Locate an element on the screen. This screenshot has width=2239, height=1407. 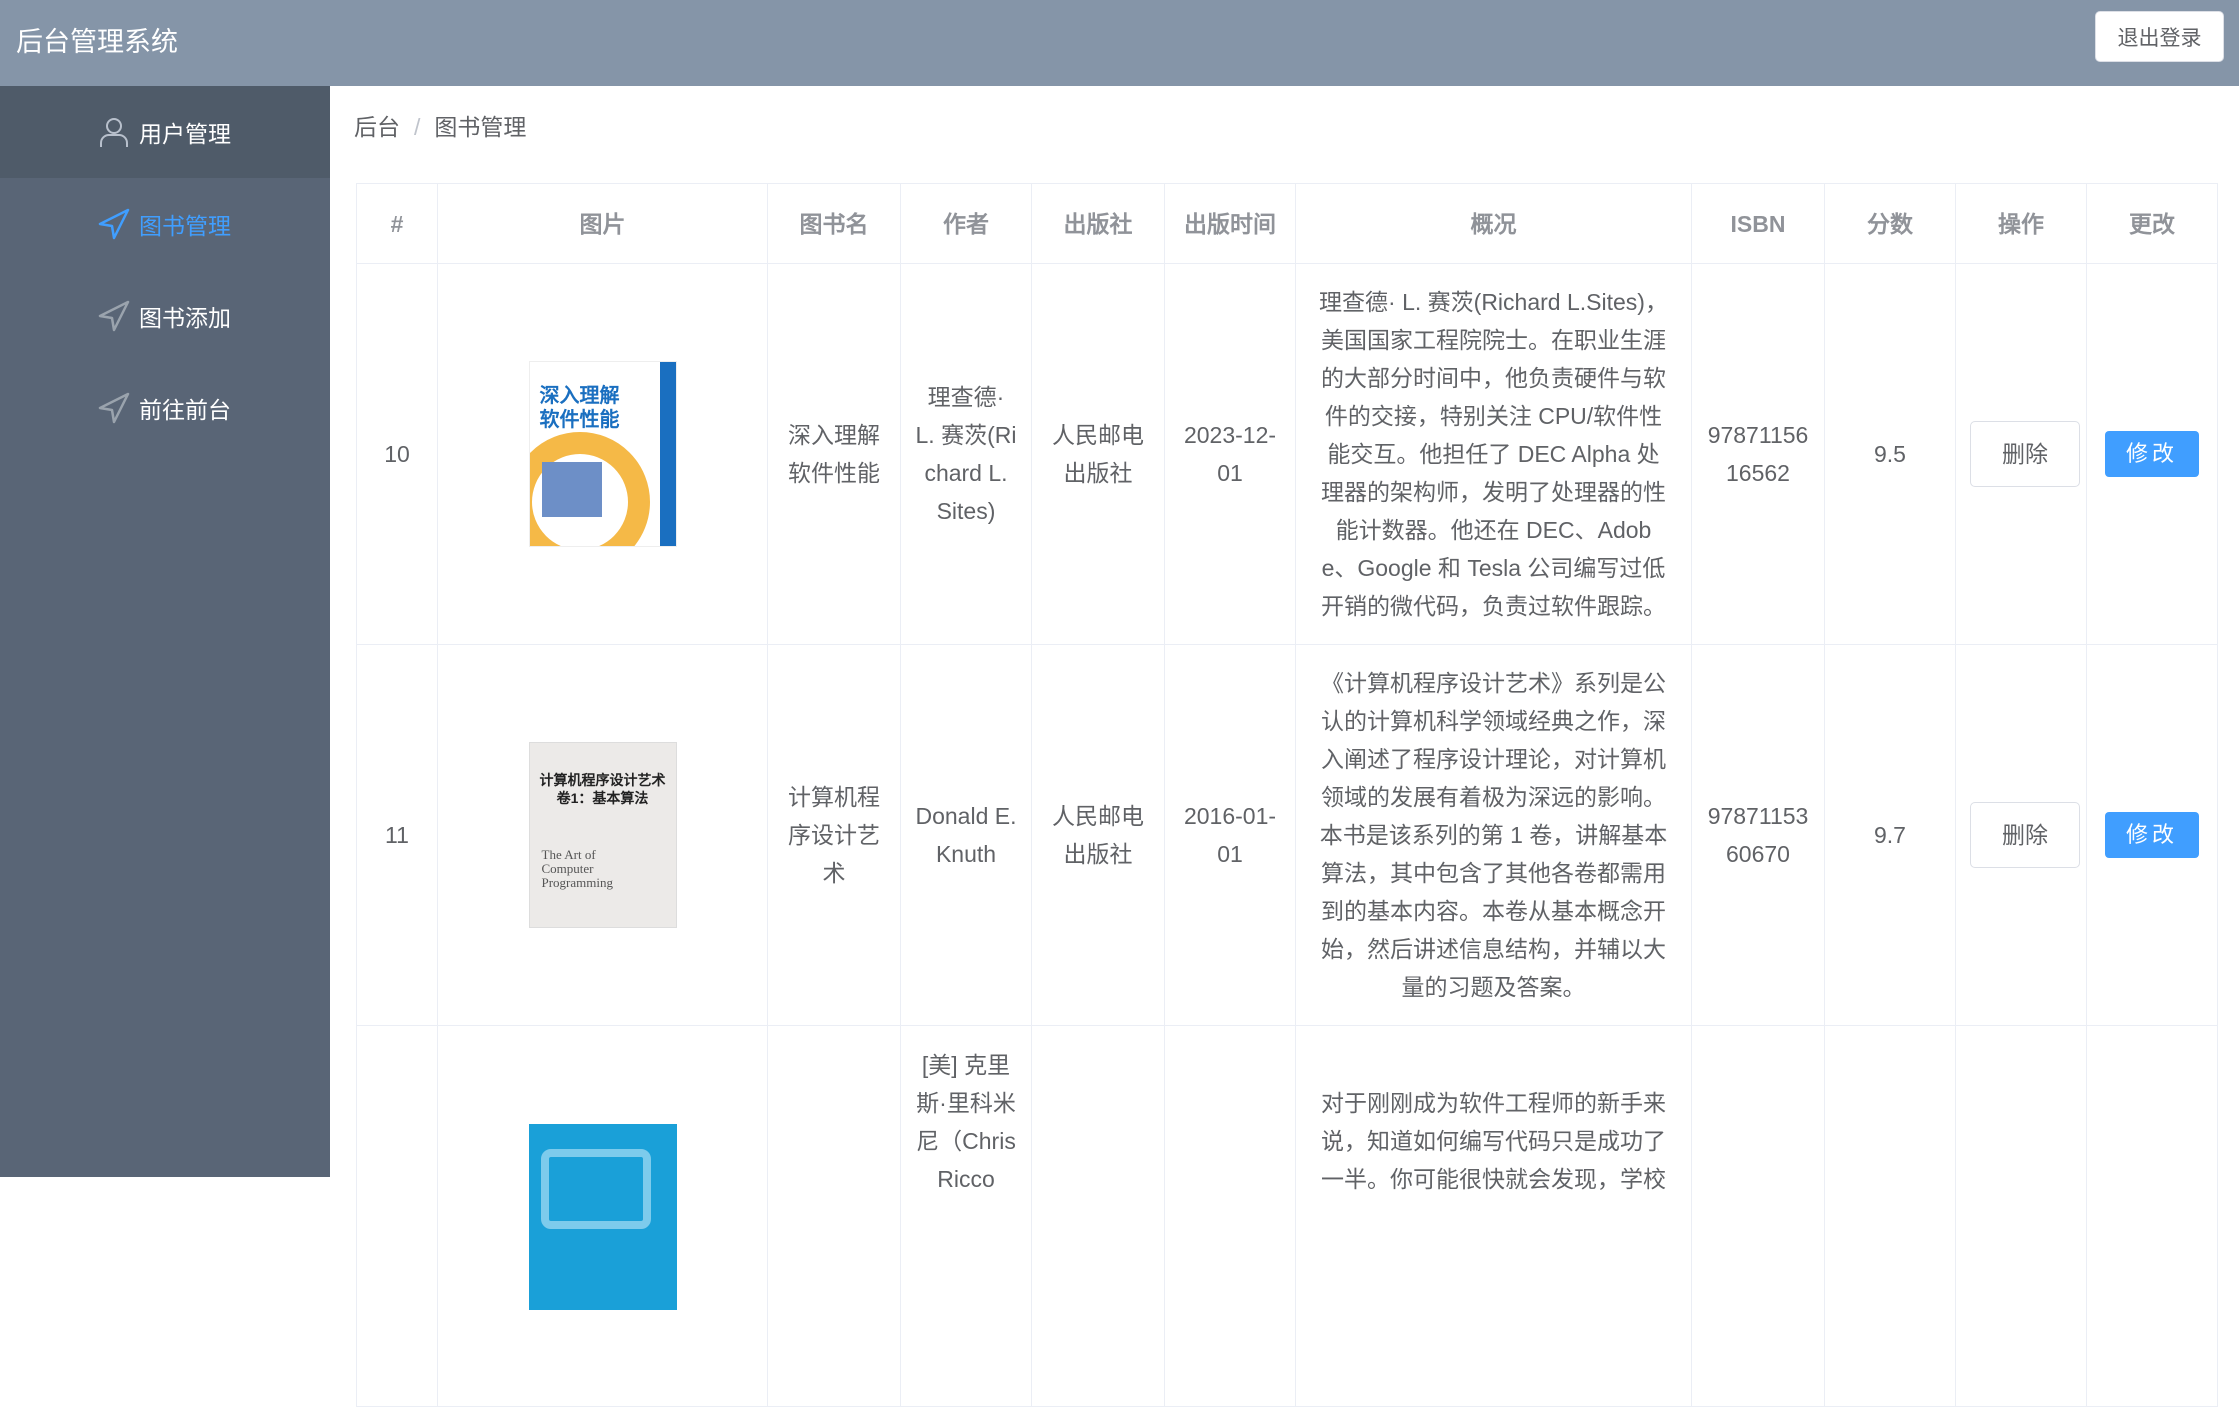
col-header-name: 图书名 is located at coordinates (834, 224).